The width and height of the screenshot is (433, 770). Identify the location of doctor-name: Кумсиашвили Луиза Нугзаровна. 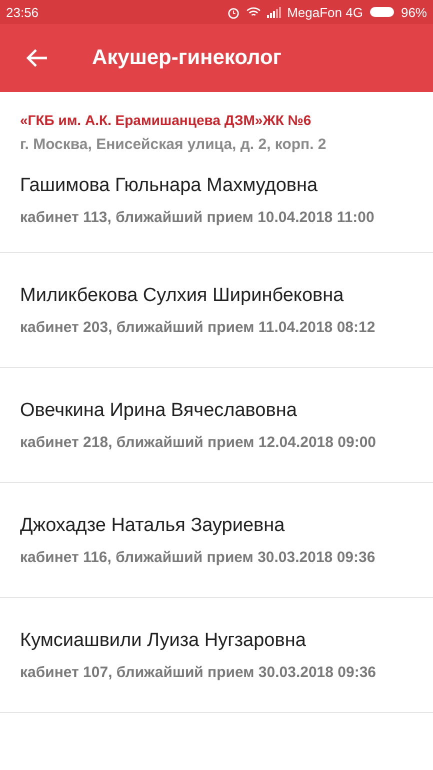
(163, 641).